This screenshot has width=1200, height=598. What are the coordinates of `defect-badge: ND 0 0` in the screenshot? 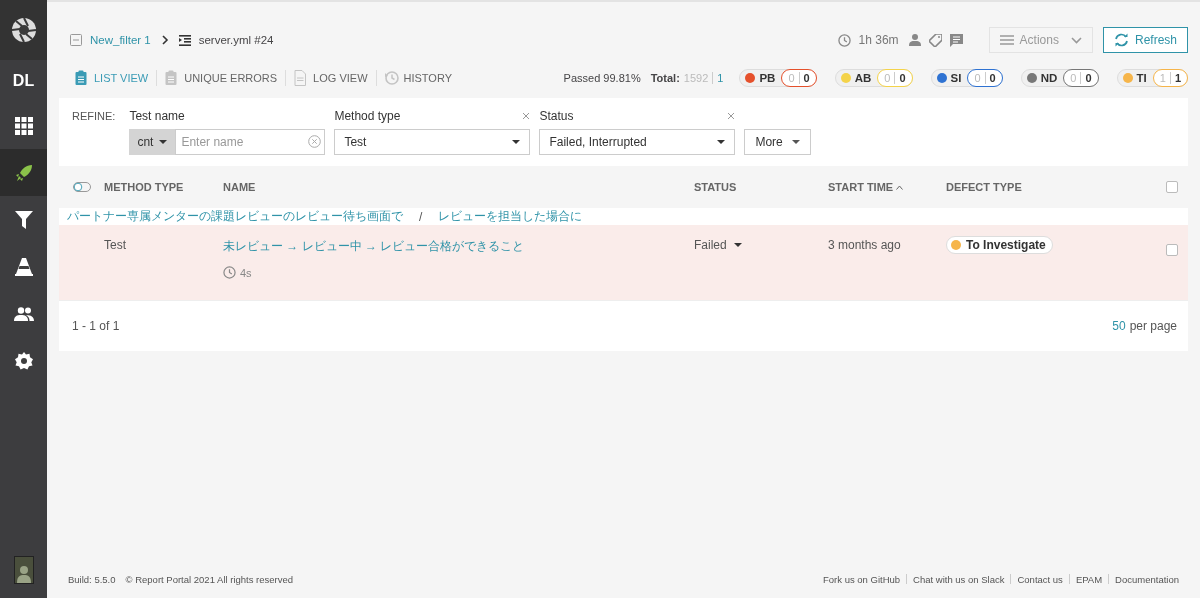 It's located at (1059, 78).